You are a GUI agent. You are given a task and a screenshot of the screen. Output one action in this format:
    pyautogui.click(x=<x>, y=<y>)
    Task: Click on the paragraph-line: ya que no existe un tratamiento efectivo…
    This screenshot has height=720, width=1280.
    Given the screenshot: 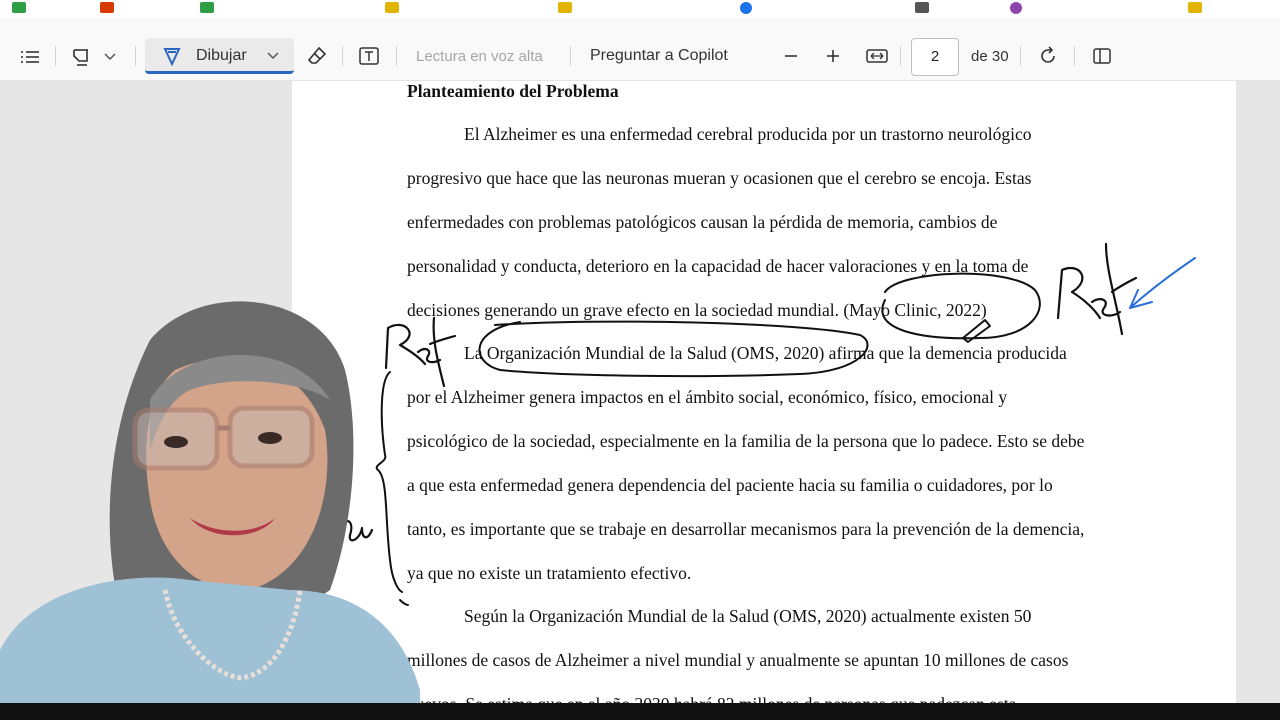 What is the action you would take?
    pyautogui.click(x=549, y=573)
    